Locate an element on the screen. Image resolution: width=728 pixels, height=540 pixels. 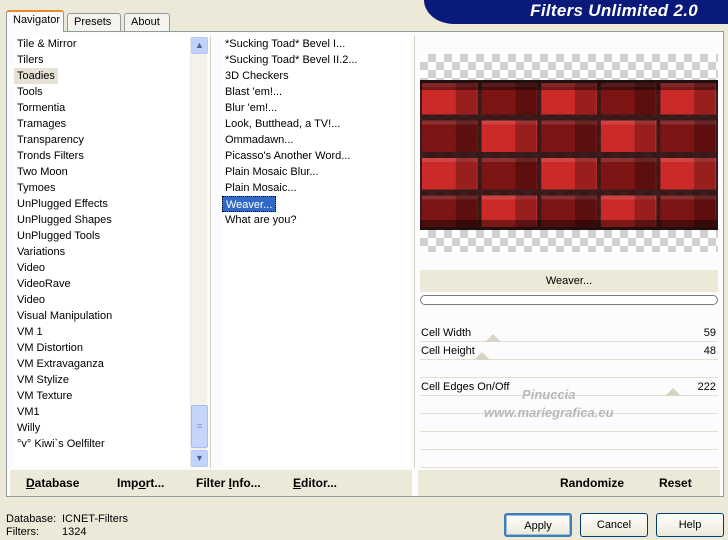
chevron-up-icon: ▲ is located at coordinates (199, 45).